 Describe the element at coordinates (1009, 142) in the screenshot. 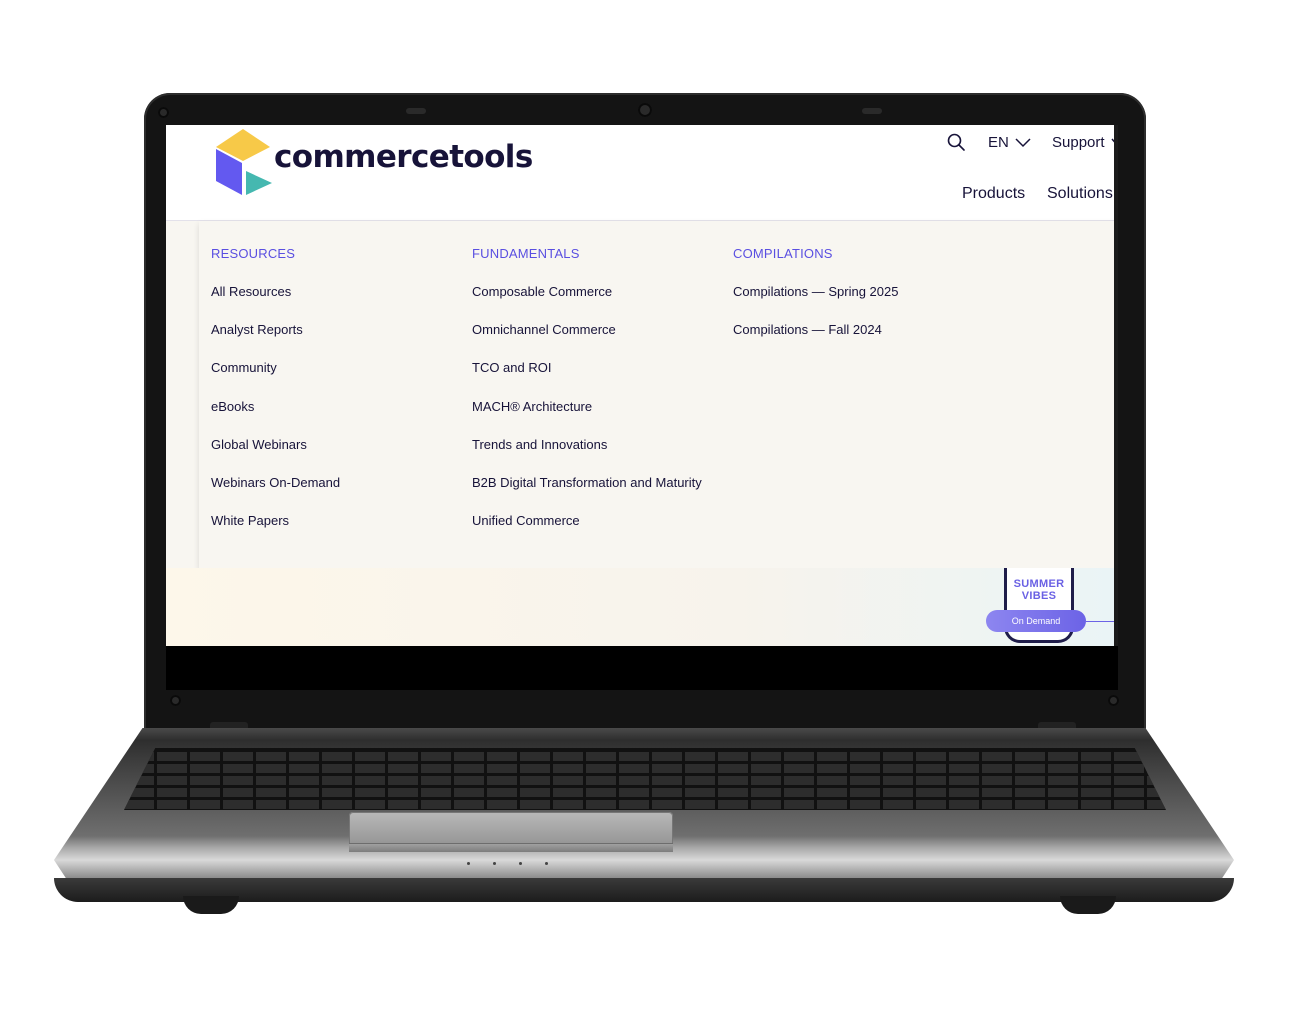

I see `language-selector: EN` at that location.